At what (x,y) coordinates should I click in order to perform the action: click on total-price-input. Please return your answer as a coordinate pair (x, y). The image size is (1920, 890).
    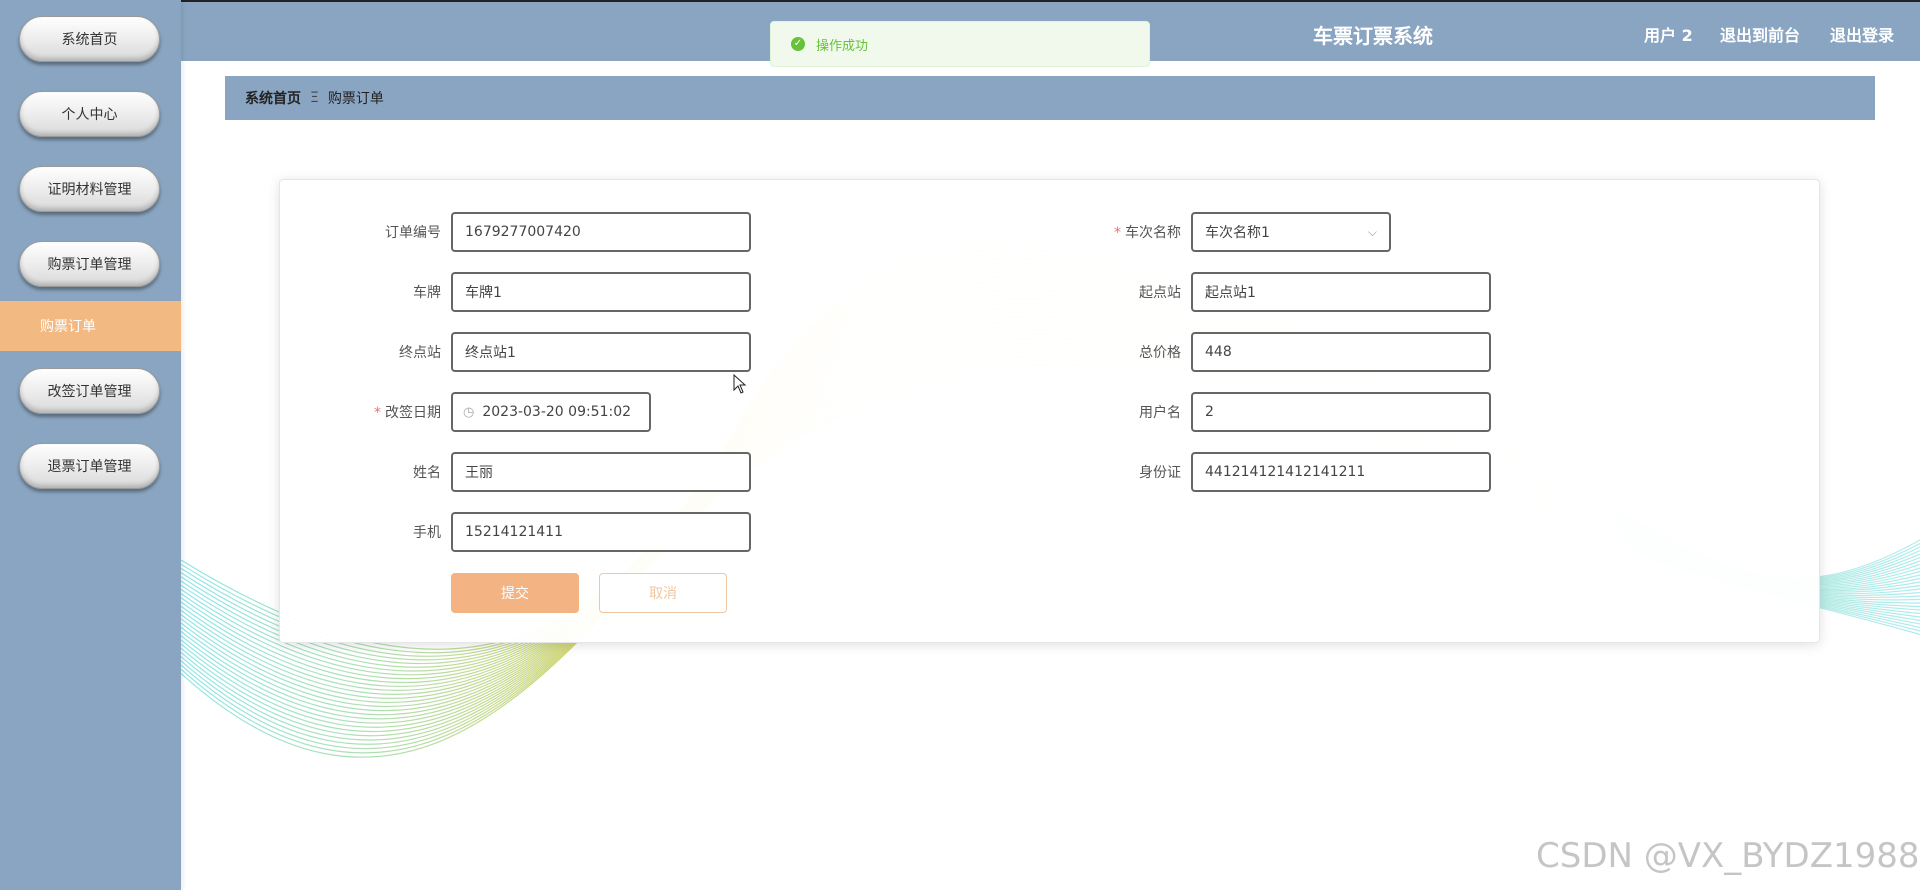
    Looking at the image, I should click on (1341, 352).